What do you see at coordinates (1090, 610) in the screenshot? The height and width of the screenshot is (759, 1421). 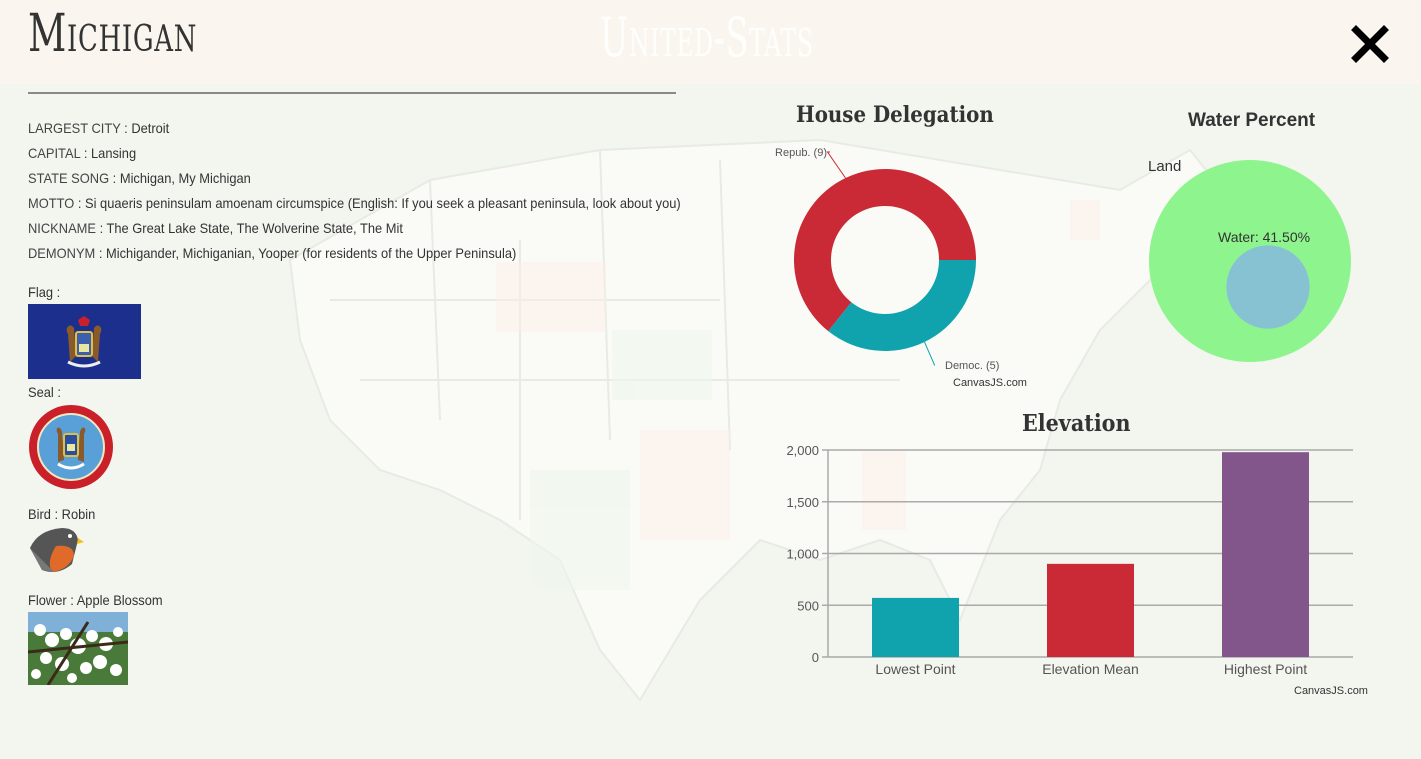 I see `bar-elevation-mean` at bounding box center [1090, 610].